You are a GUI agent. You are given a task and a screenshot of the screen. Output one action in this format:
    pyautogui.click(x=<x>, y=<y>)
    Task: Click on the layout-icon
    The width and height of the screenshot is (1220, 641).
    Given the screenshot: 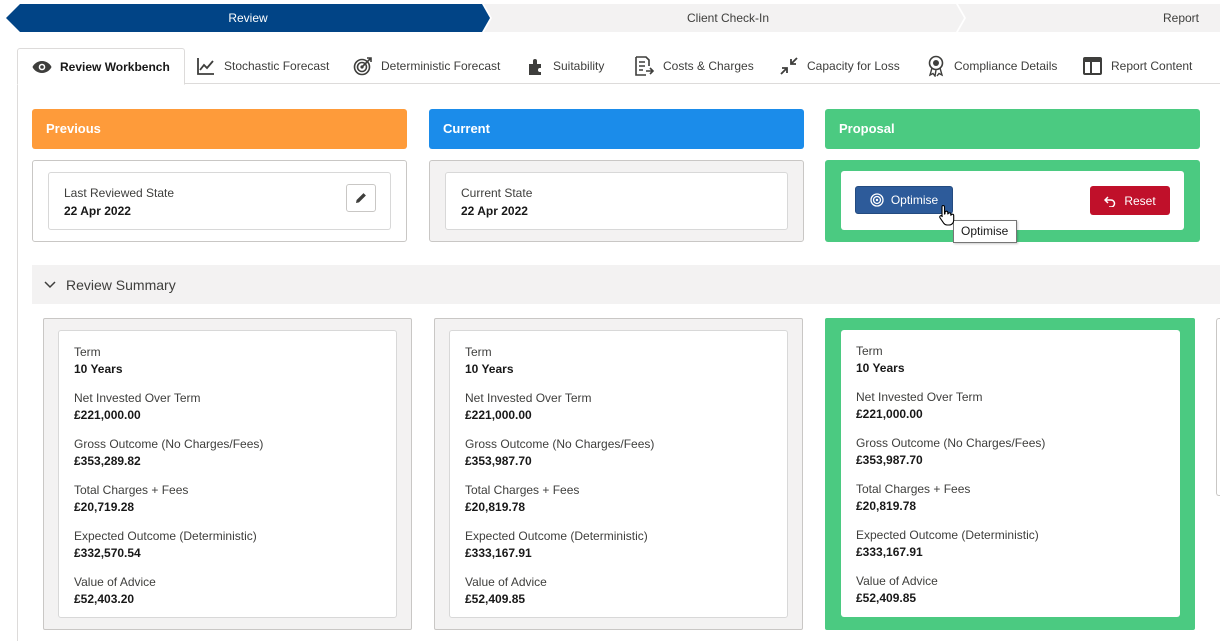 What is the action you would take?
    pyautogui.click(x=1092, y=66)
    